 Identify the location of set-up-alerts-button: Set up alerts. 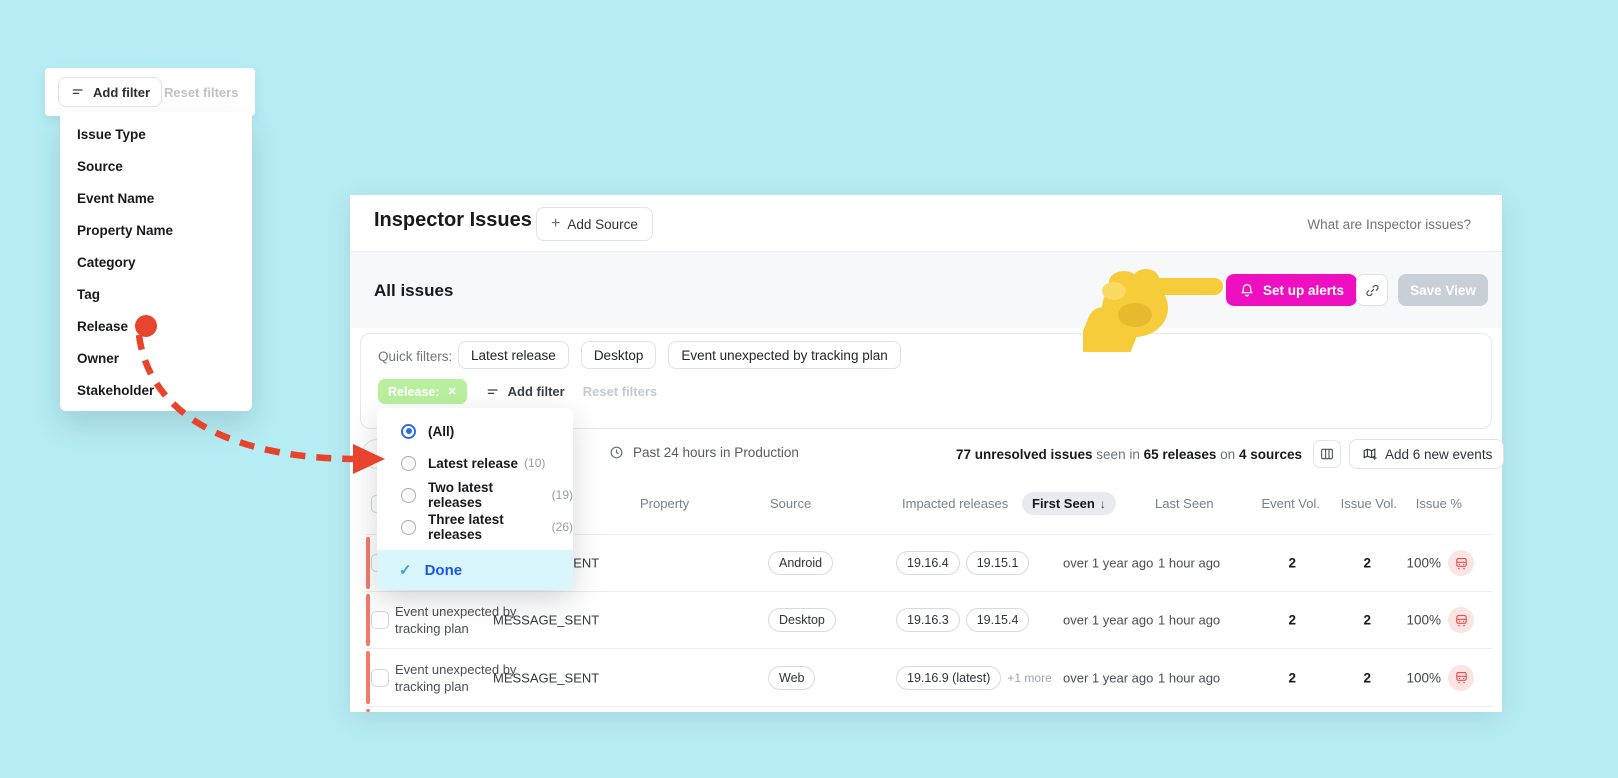
(1292, 290).